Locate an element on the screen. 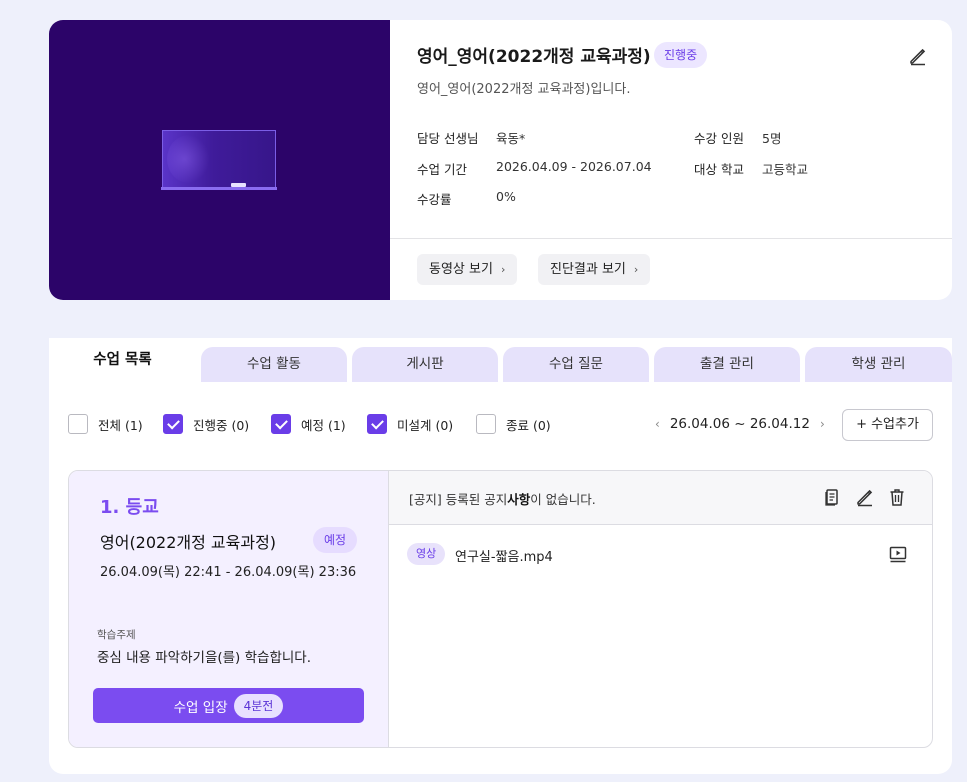 The height and width of the screenshot is (782, 967). tab-bar: 수업 목록 수업 활동 게시판 수업 질문 출결 관리 학생 관리 is located at coordinates (500, 360).